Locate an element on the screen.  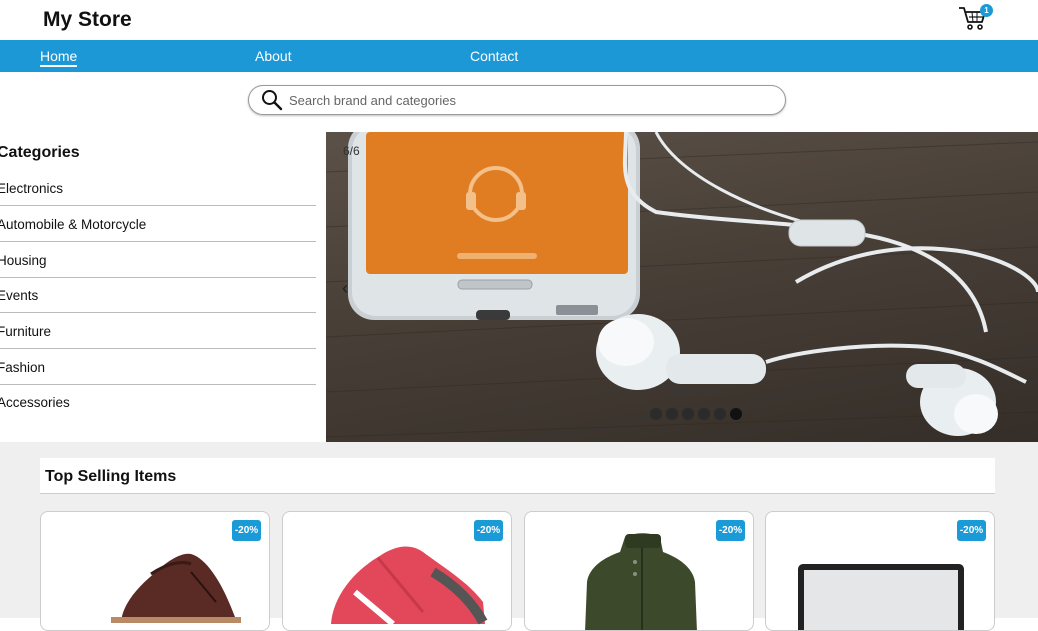
store-logo-title: My Store is located at coordinates (87, 20).